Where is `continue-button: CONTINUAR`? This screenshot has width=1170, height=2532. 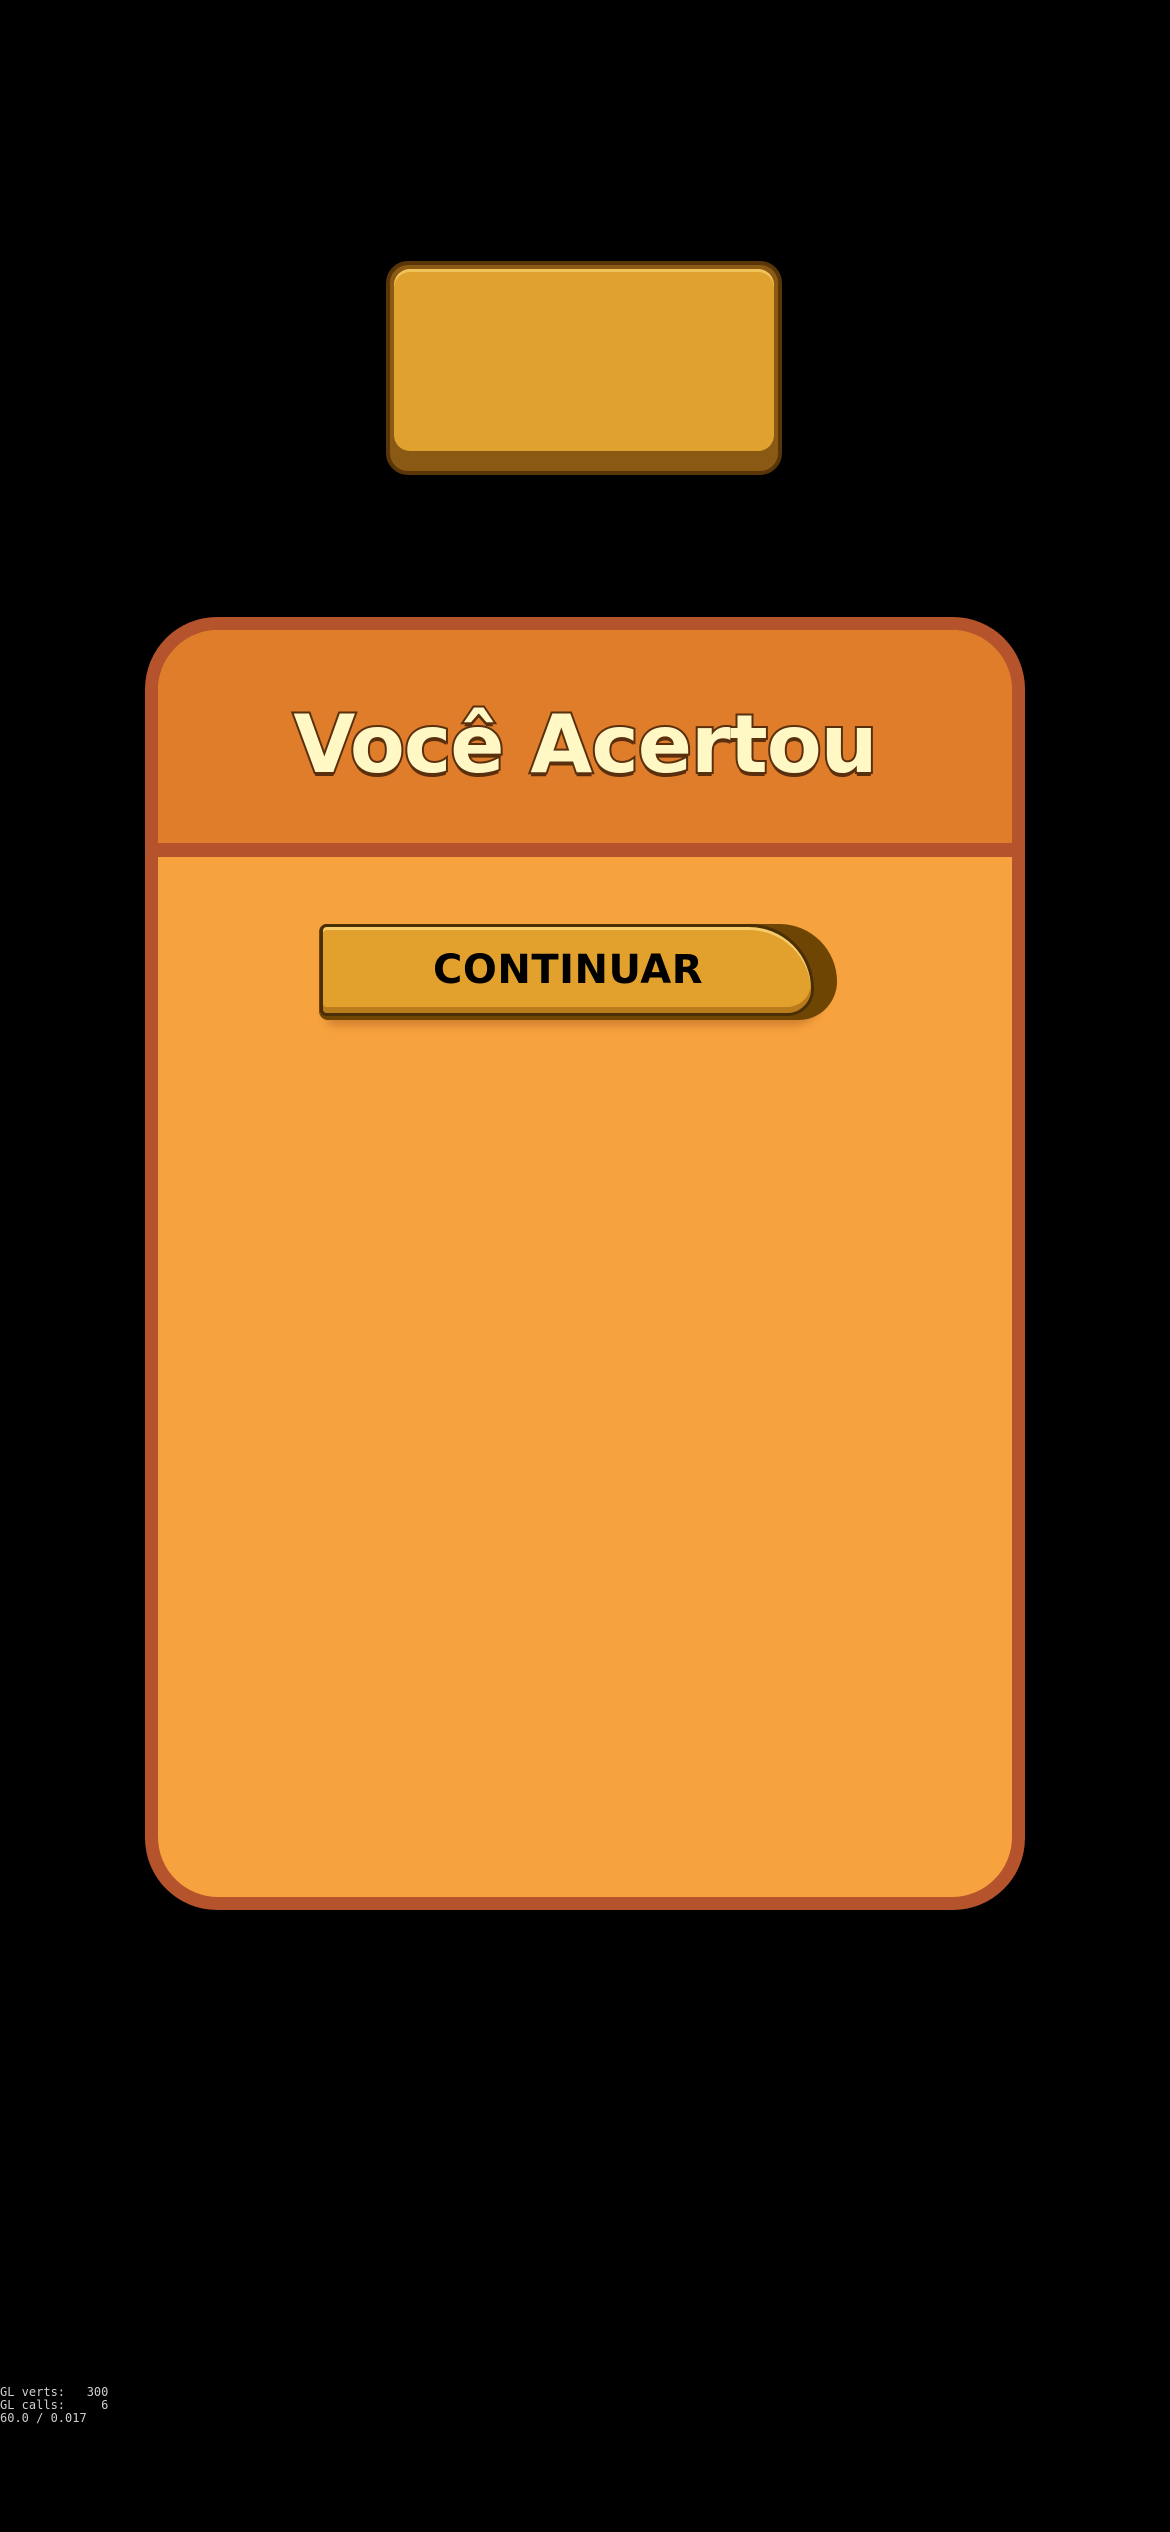
continue-button: CONTINUAR is located at coordinates (579, 975).